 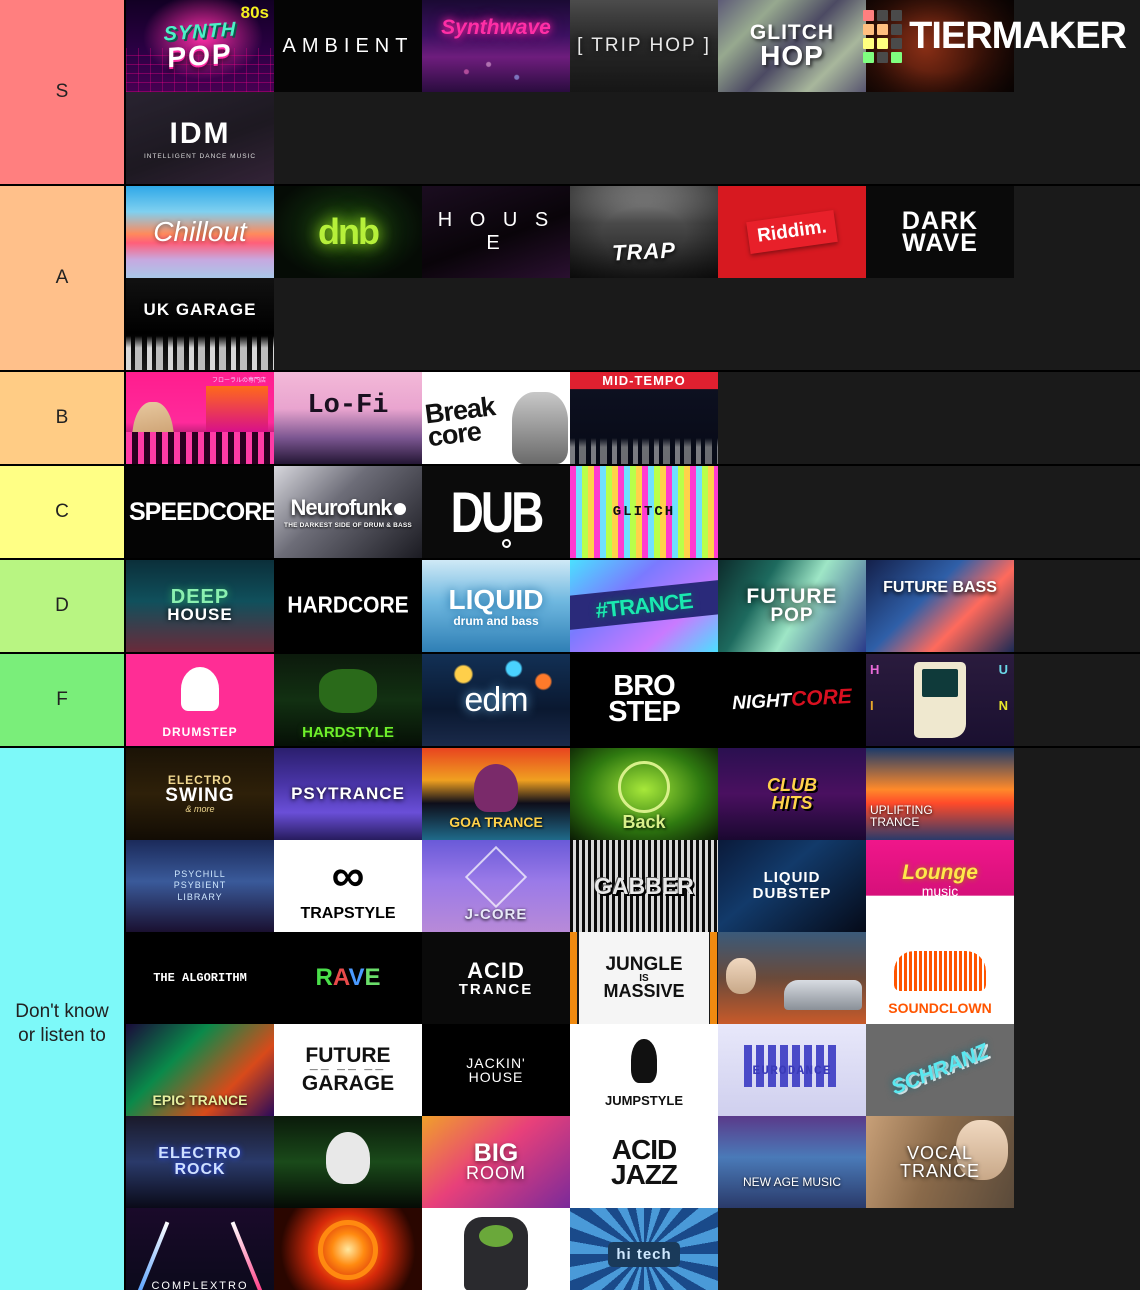 I want to click on tier-item-liquid-drum-and-bass: LIQUID drum and bass, so click(x=496, y=606).